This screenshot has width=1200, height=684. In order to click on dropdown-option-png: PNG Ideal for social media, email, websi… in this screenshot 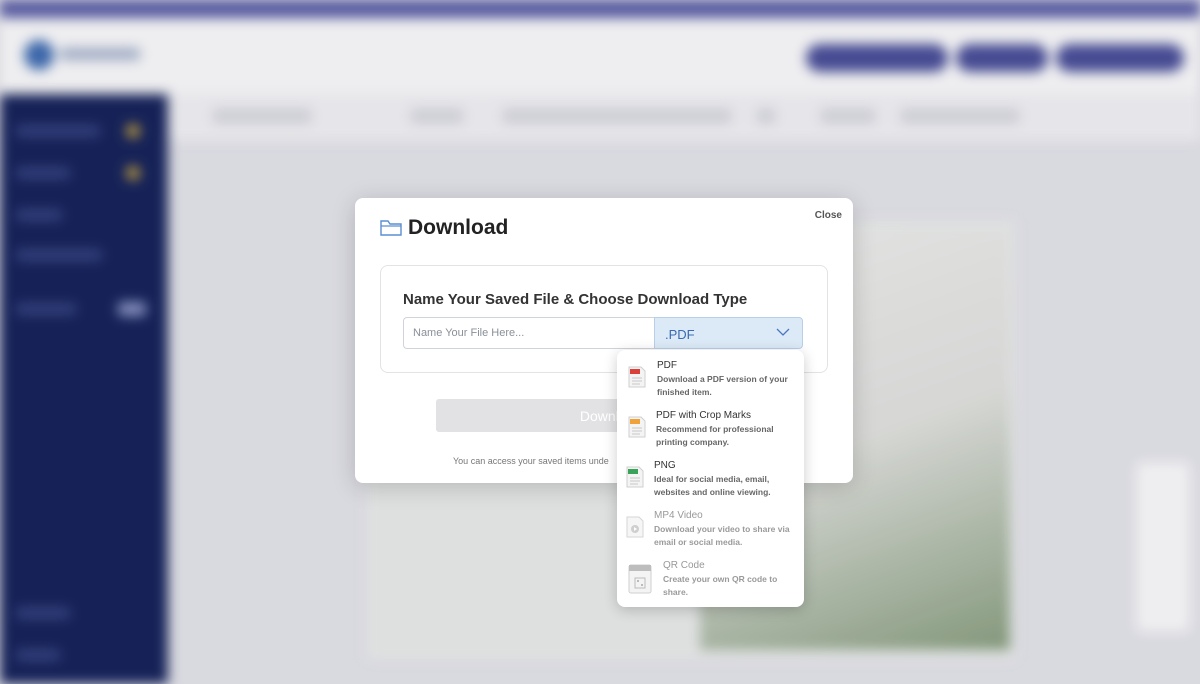, I will do `click(710, 485)`.